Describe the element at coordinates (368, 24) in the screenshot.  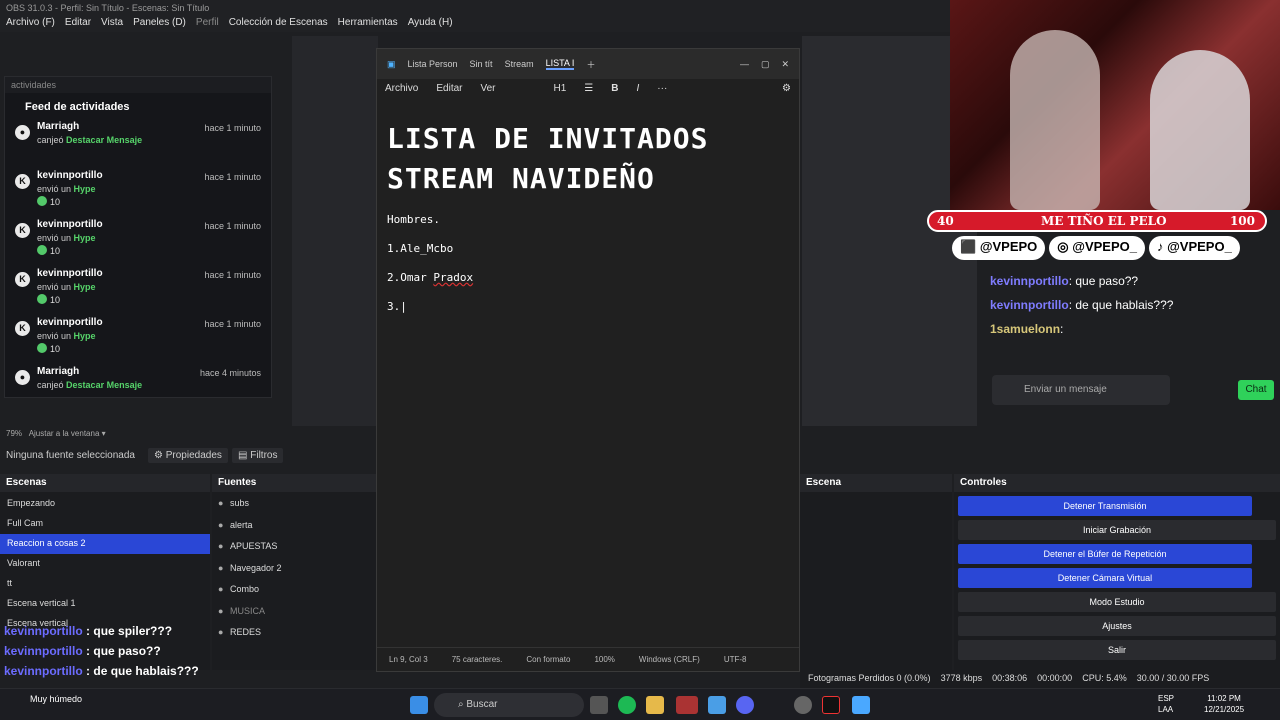
I see `menu-herramientas: Herramientas` at that location.